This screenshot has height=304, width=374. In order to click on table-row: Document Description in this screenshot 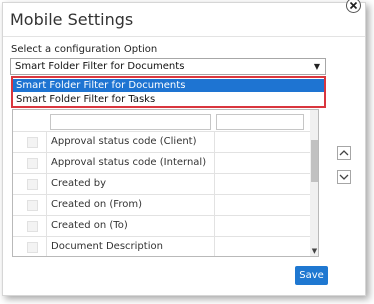, I will do `click(161, 246)`.